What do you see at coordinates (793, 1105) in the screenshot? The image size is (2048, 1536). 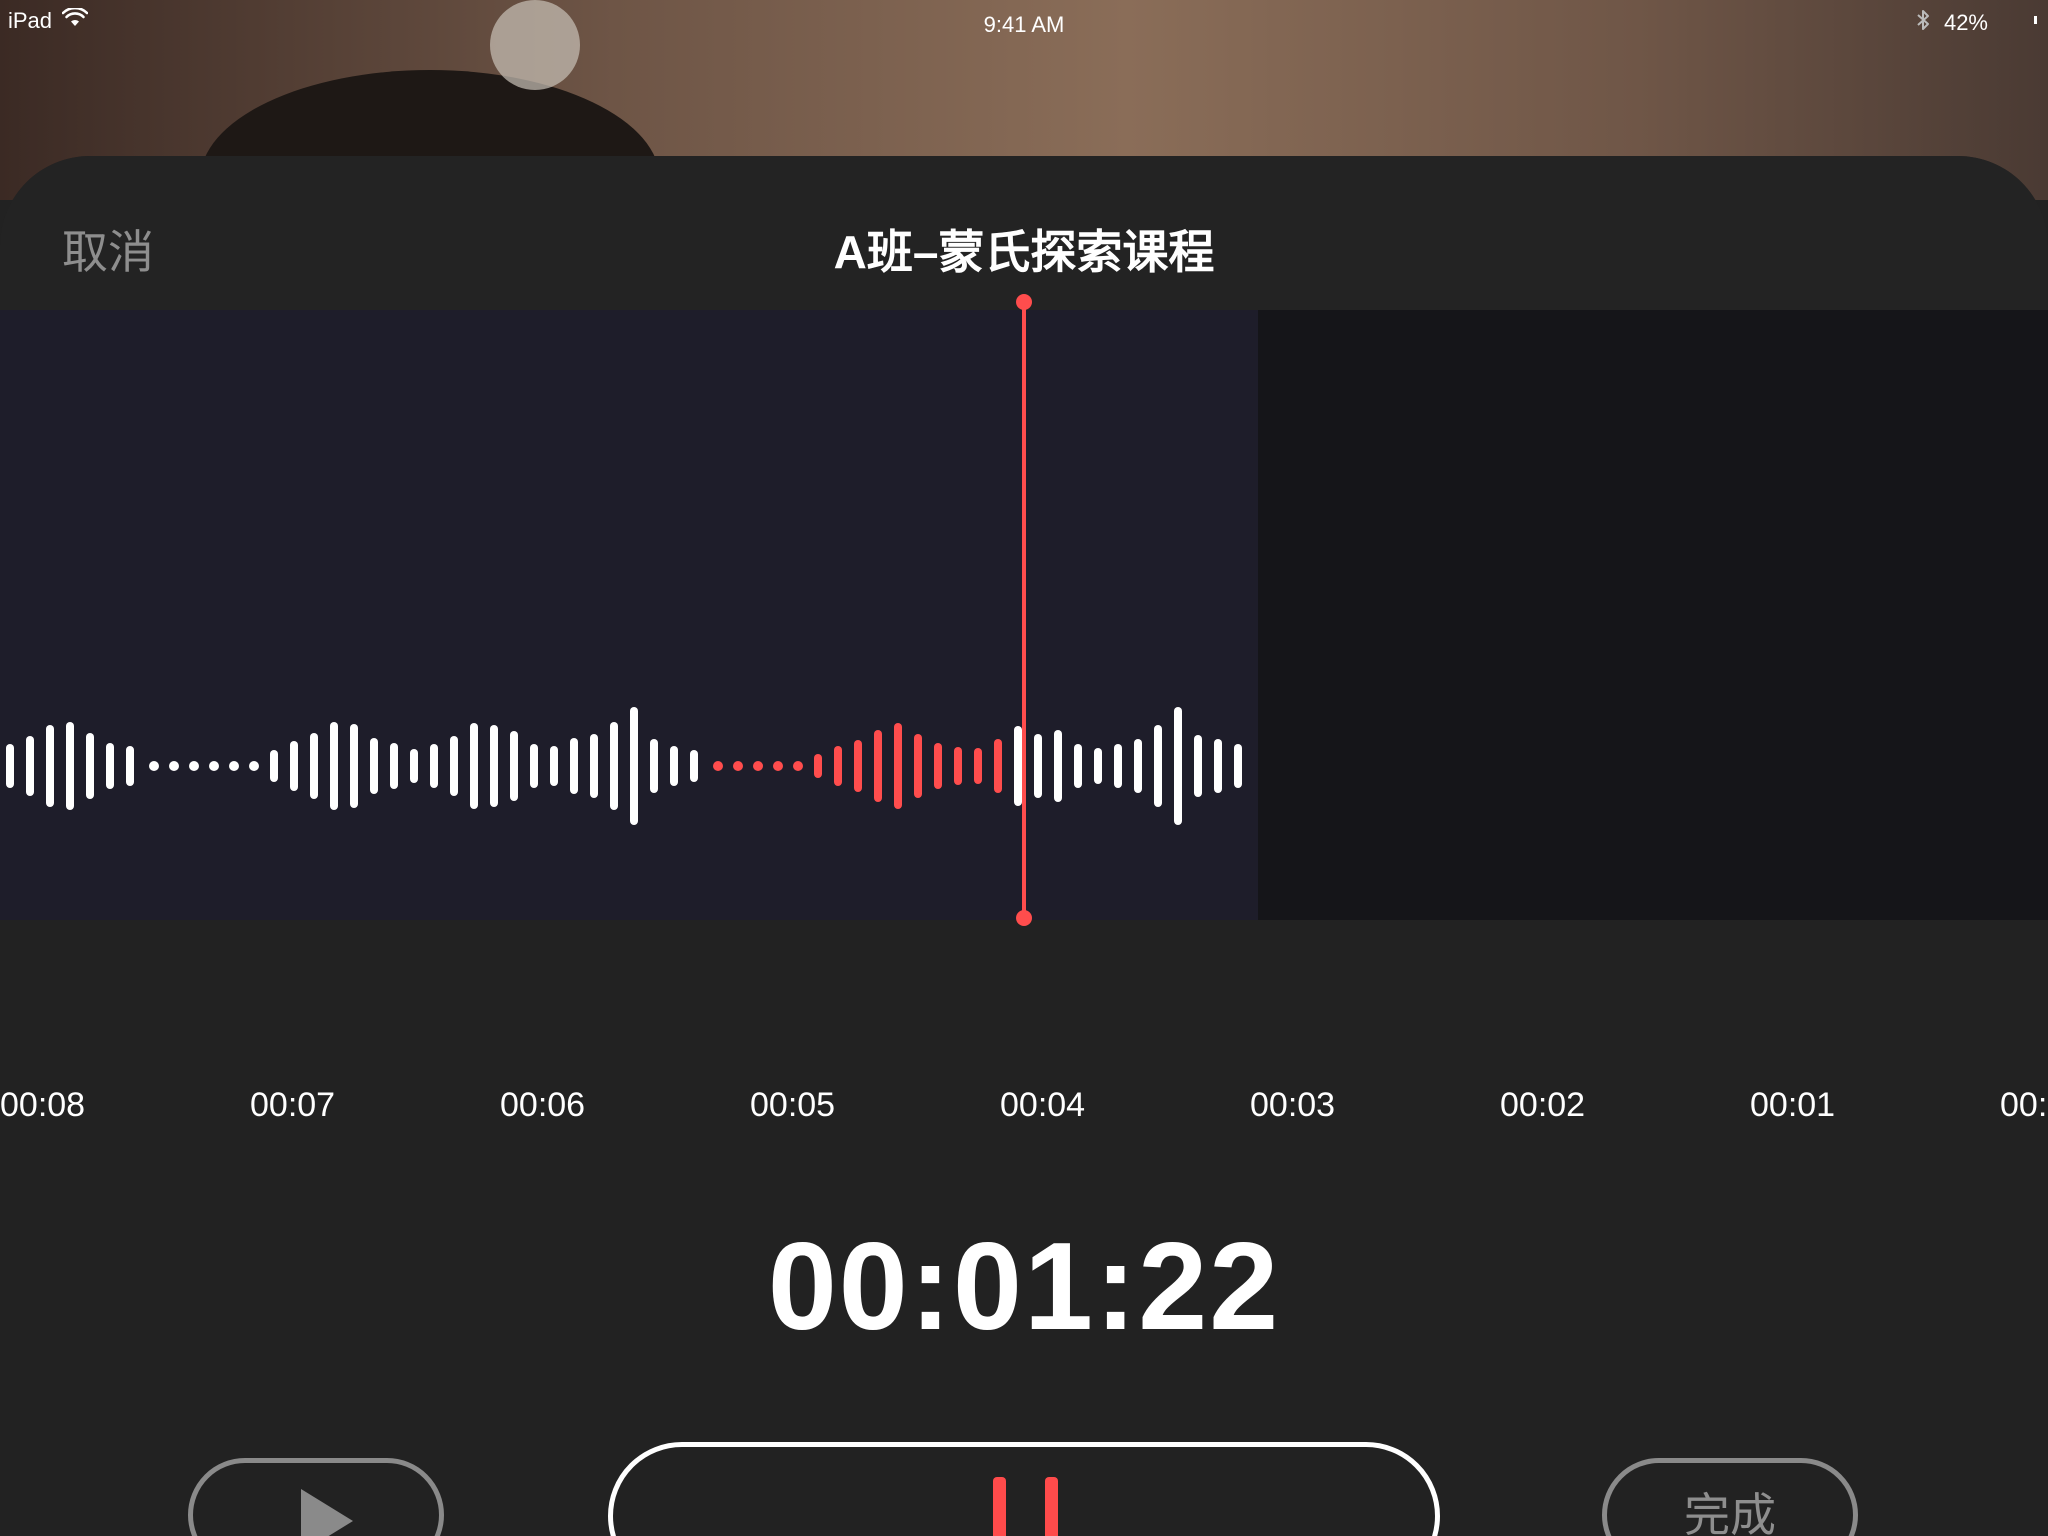 I see `time-label: 00:05` at bounding box center [793, 1105].